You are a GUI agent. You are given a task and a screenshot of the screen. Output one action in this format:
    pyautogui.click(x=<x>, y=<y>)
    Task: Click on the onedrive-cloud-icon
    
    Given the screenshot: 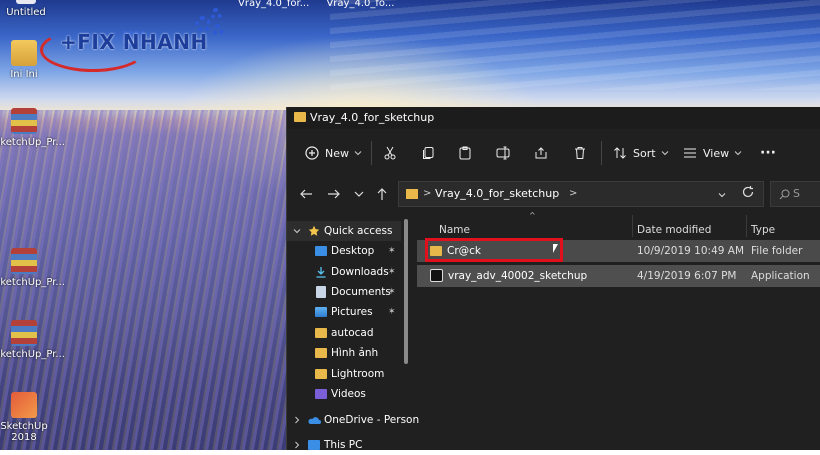 What is the action you would take?
    pyautogui.click(x=314, y=420)
    